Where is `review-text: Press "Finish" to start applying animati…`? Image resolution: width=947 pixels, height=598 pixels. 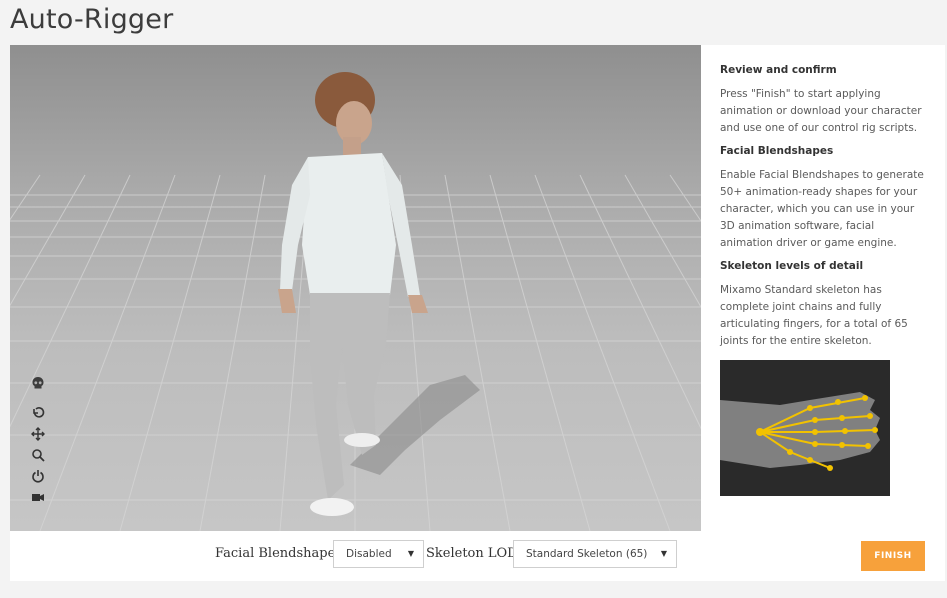 review-text: Press "Finish" to start applying animati… is located at coordinates (821, 111).